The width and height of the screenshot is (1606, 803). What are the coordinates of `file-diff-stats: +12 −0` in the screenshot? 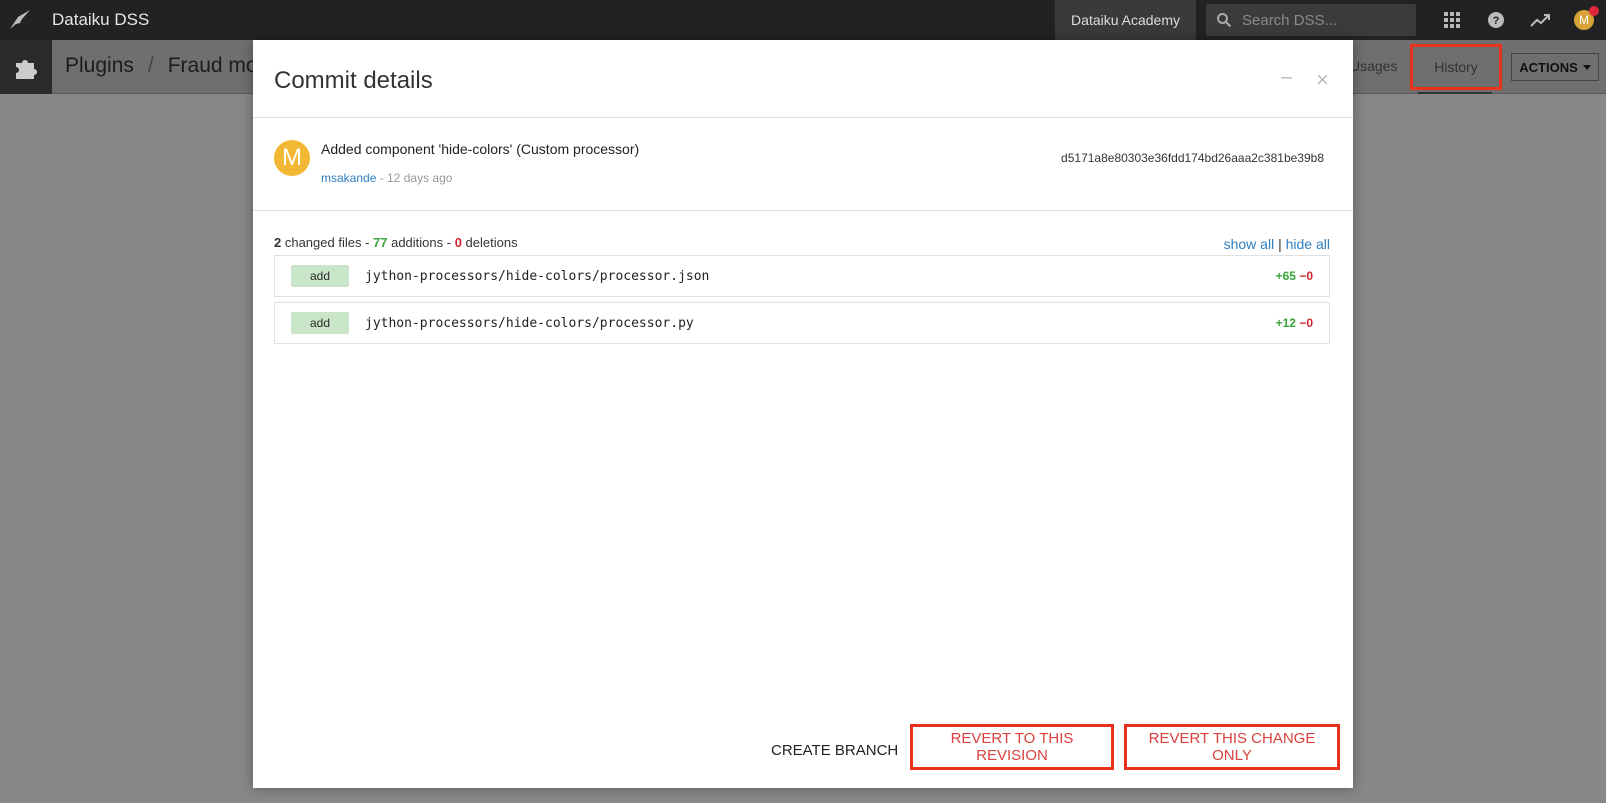 It's located at (1294, 323).